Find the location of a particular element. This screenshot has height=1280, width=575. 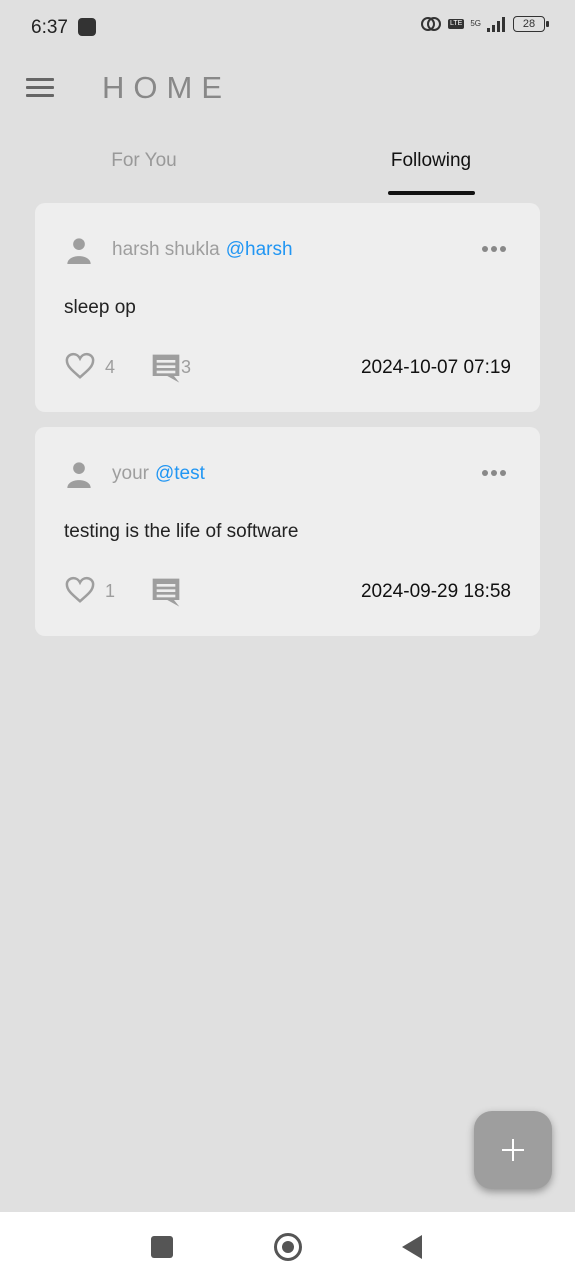

status-indicators: LTE 5G 28 is located at coordinates (484, 24).